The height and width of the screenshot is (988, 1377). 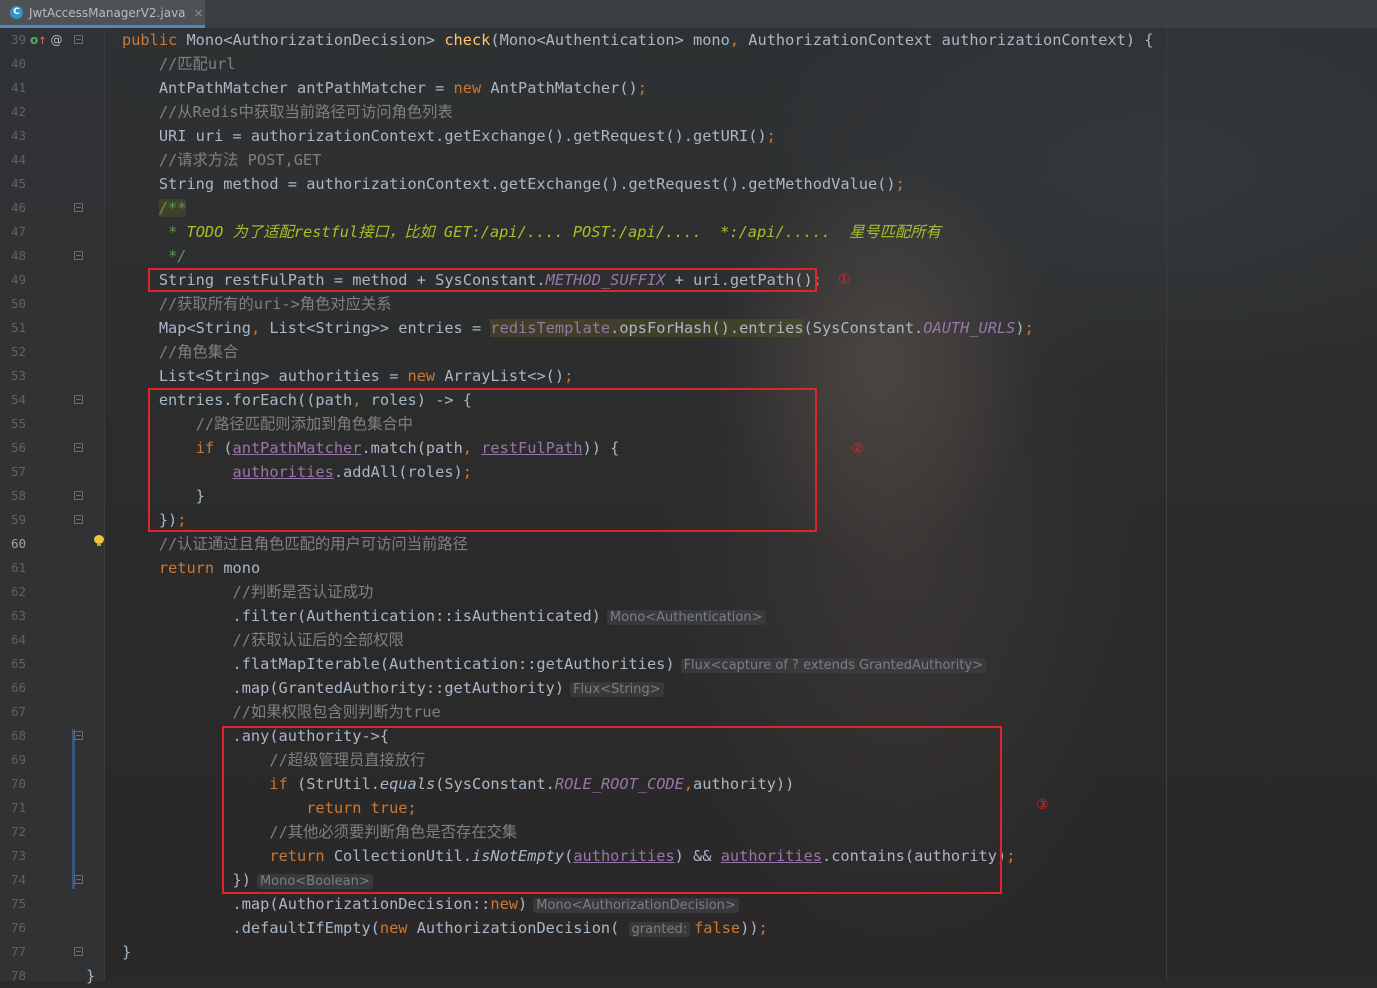 What do you see at coordinates (263, 640) in the screenshot?
I see `code-text: //获取认证后的全部权限` at bounding box center [263, 640].